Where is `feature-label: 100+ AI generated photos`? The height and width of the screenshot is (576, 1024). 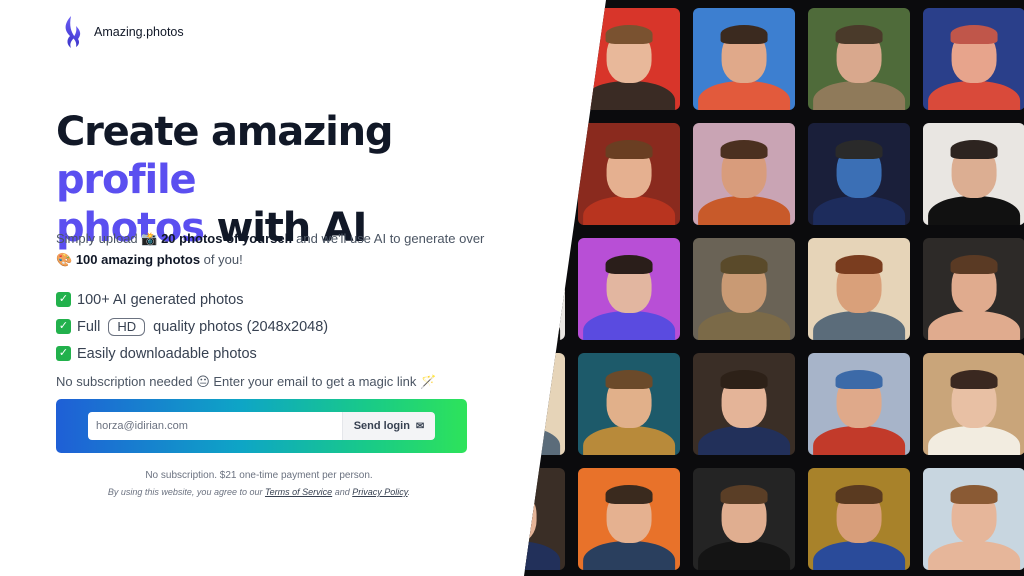 feature-label: 100+ AI generated photos is located at coordinates (160, 299).